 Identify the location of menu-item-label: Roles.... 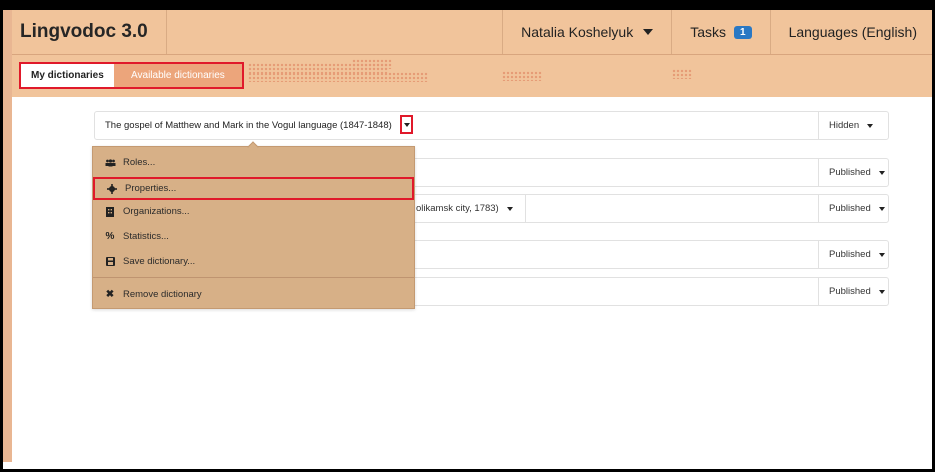
(139, 162).